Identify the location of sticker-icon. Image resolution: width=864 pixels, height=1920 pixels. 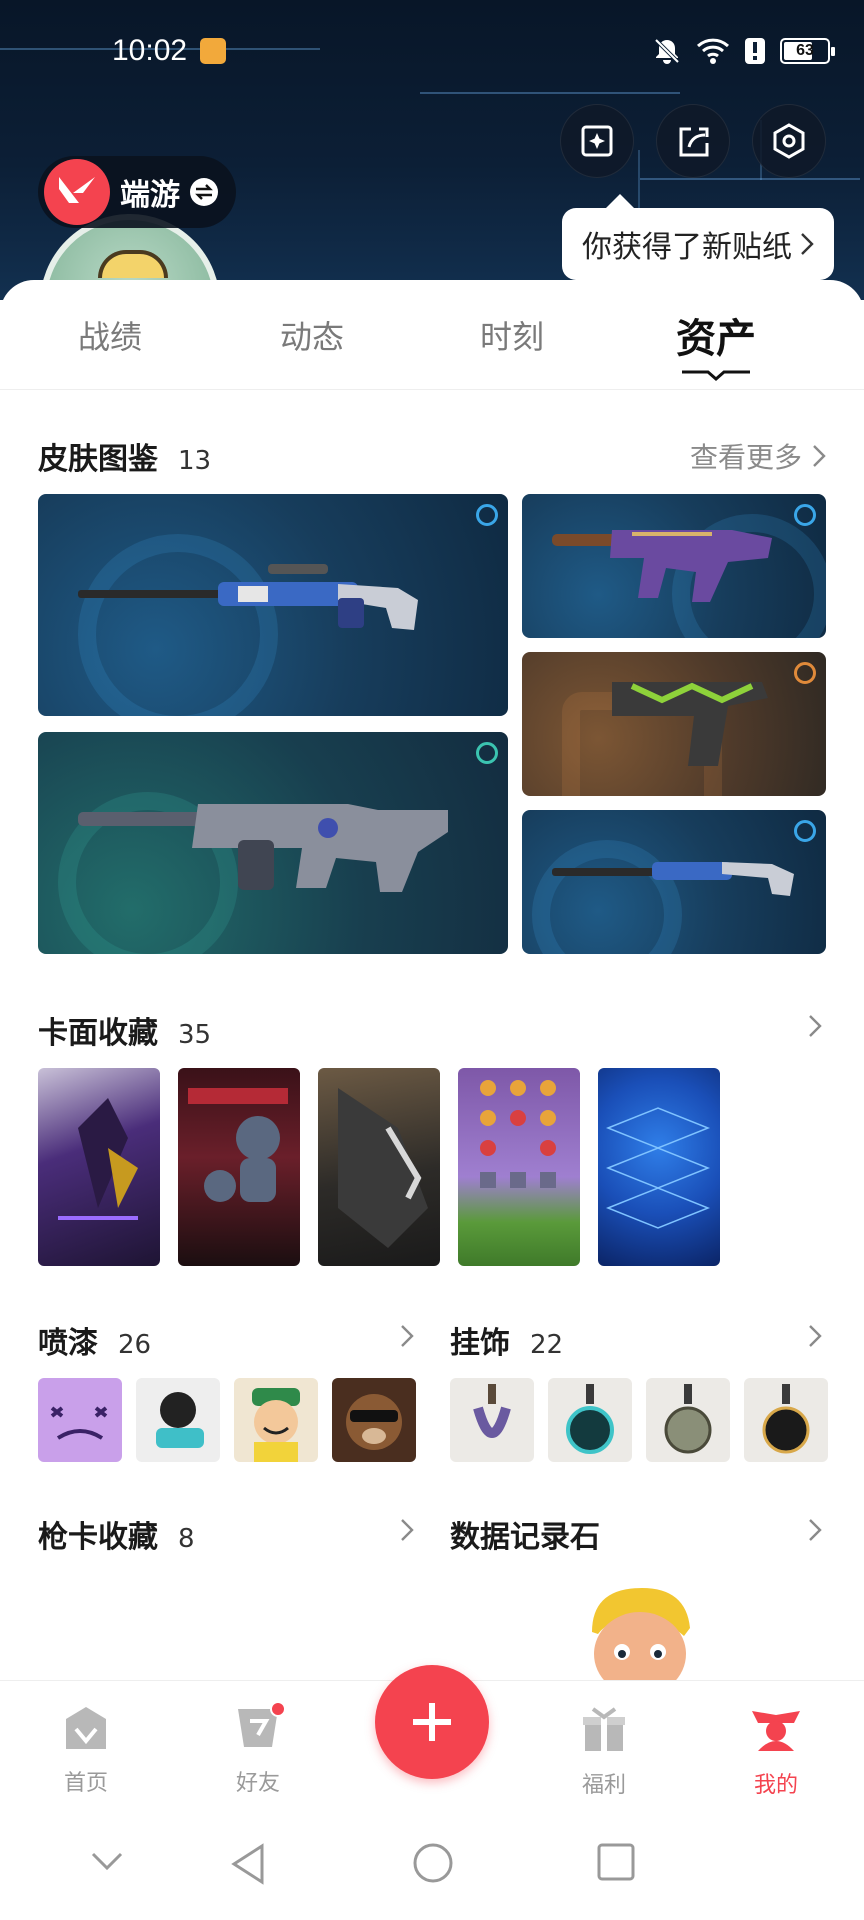
(597, 141).